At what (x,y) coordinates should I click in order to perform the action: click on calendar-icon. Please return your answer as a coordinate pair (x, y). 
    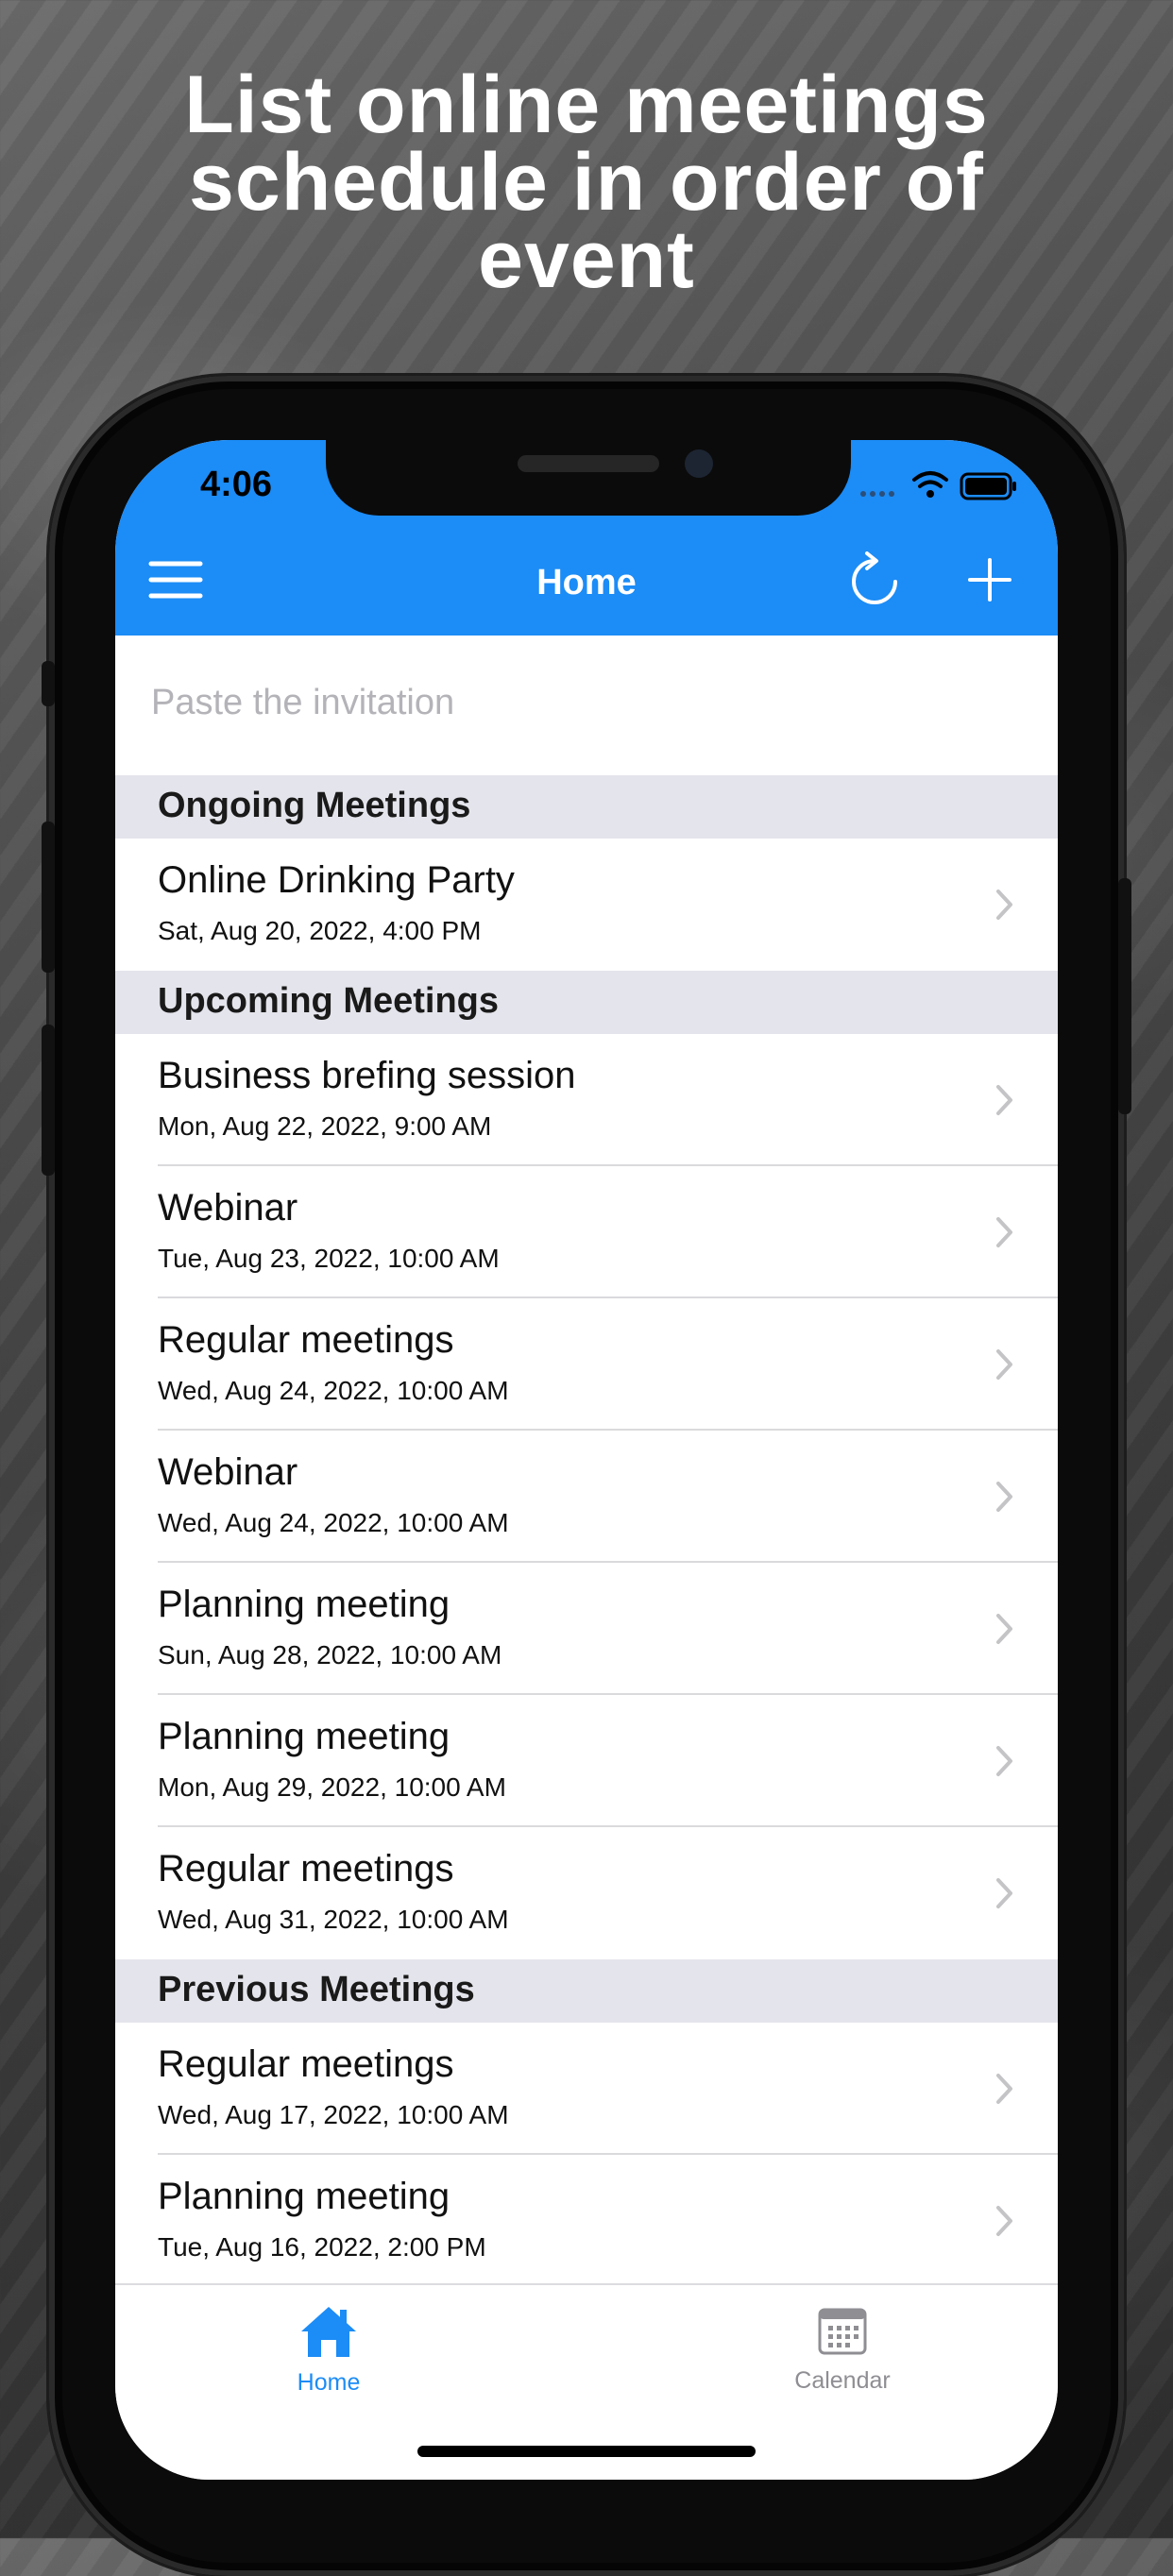
    Looking at the image, I should click on (842, 2331).